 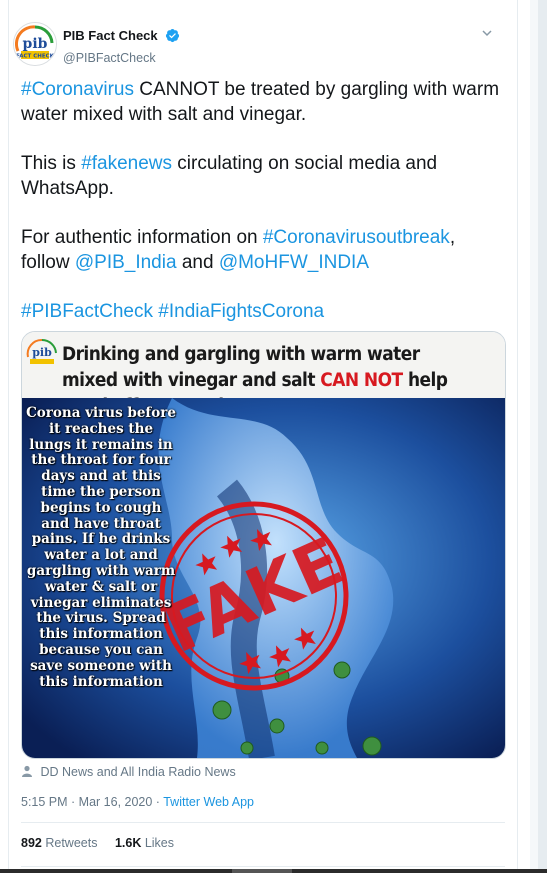 I want to click on hashtag-pibfactcheck: #PIBFactCheck, so click(x=87, y=311).